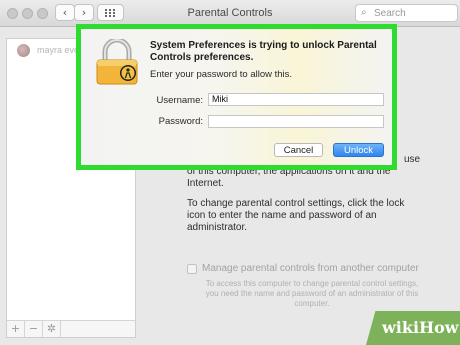 This screenshot has height=345, width=460. Describe the element at coordinates (42, 13) in the screenshot. I see `zoom-window-button` at that location.